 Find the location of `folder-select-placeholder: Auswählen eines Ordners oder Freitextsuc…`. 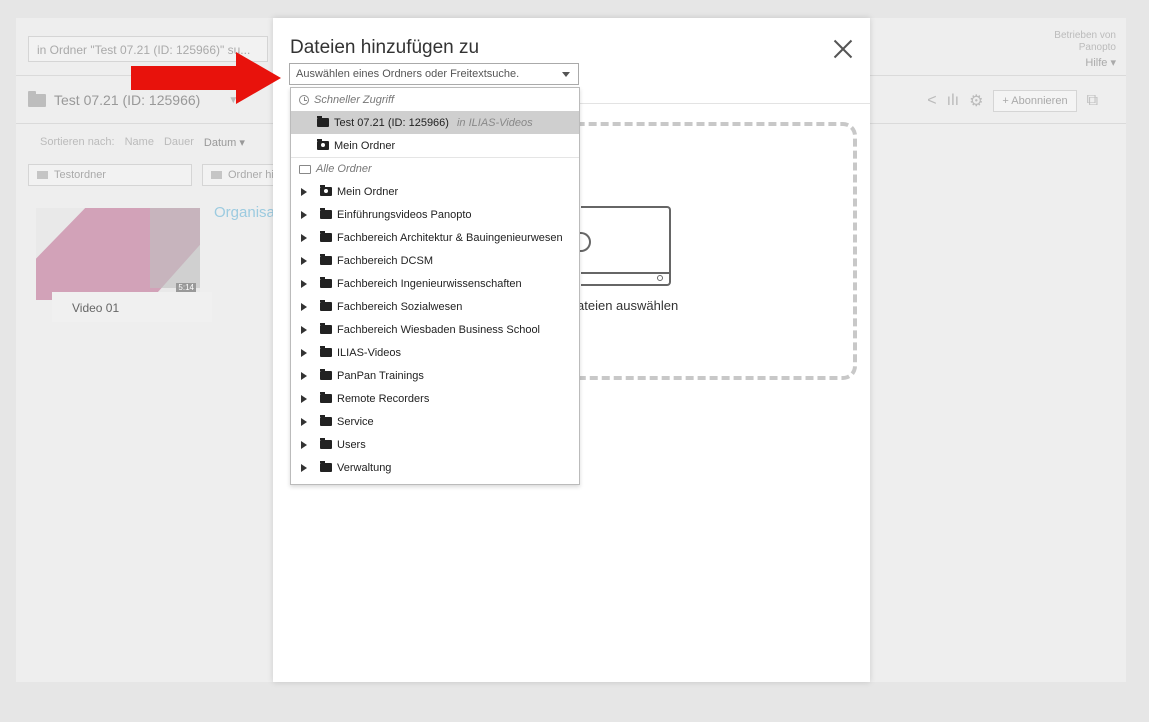

folder-select-placeholder: Auswählen eines Ordners oder Freitextsuc… is located at coordinates (408, 74).